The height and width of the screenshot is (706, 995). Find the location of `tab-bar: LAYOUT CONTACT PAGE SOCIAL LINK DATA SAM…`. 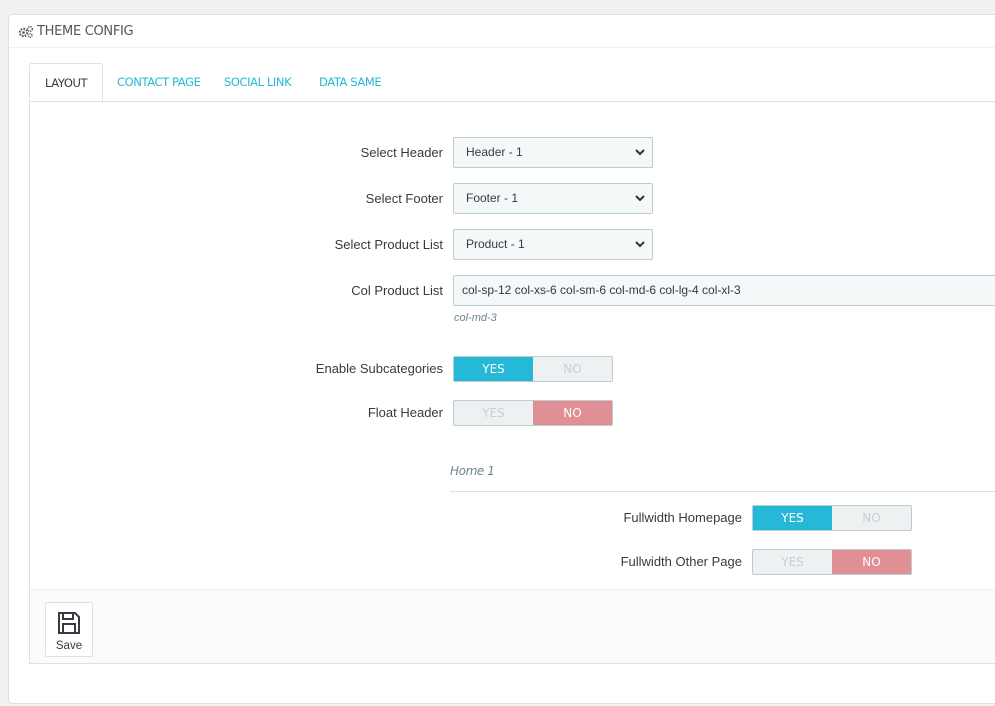

tab-bar: LAYOUT CONTACT PAGE SOCIAL LINK DATA SAM… is located at coordinates (512, 82).